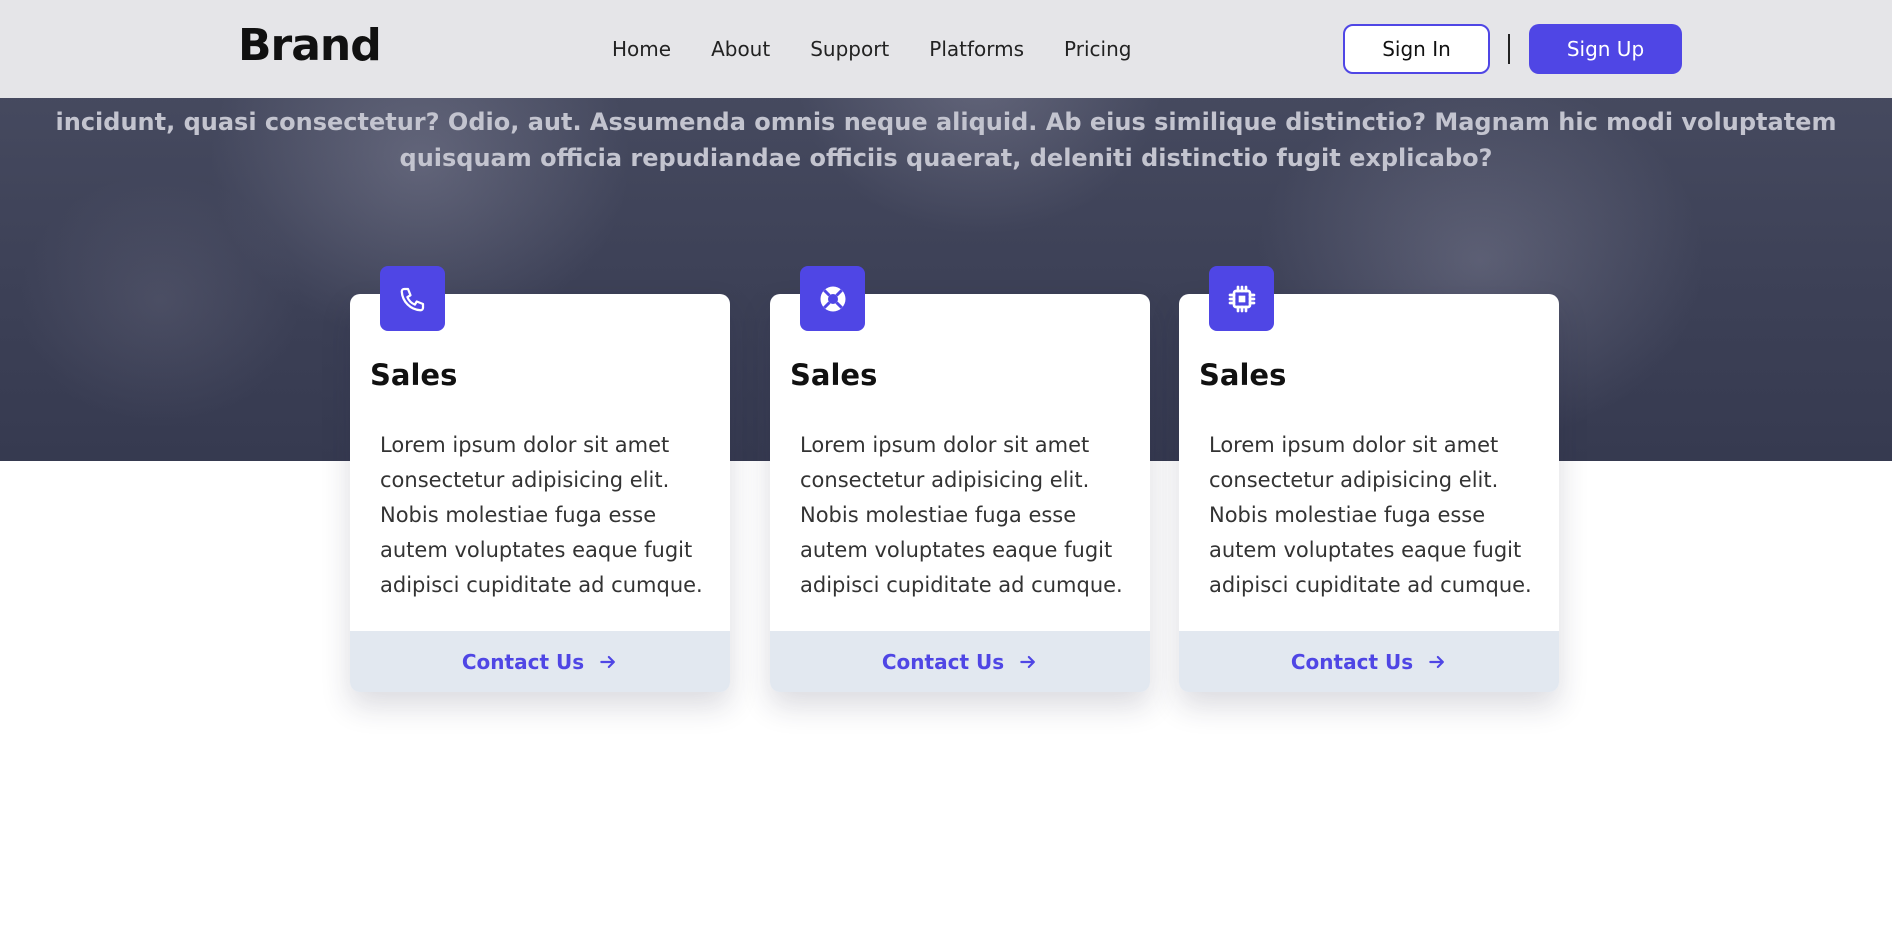 This screenshot has height=931, width=1892. What do you see at coordinates (1605, 49) in the screenshot?
I see `sign-up-button: Sign Up` at bounding box center [1605, 49].